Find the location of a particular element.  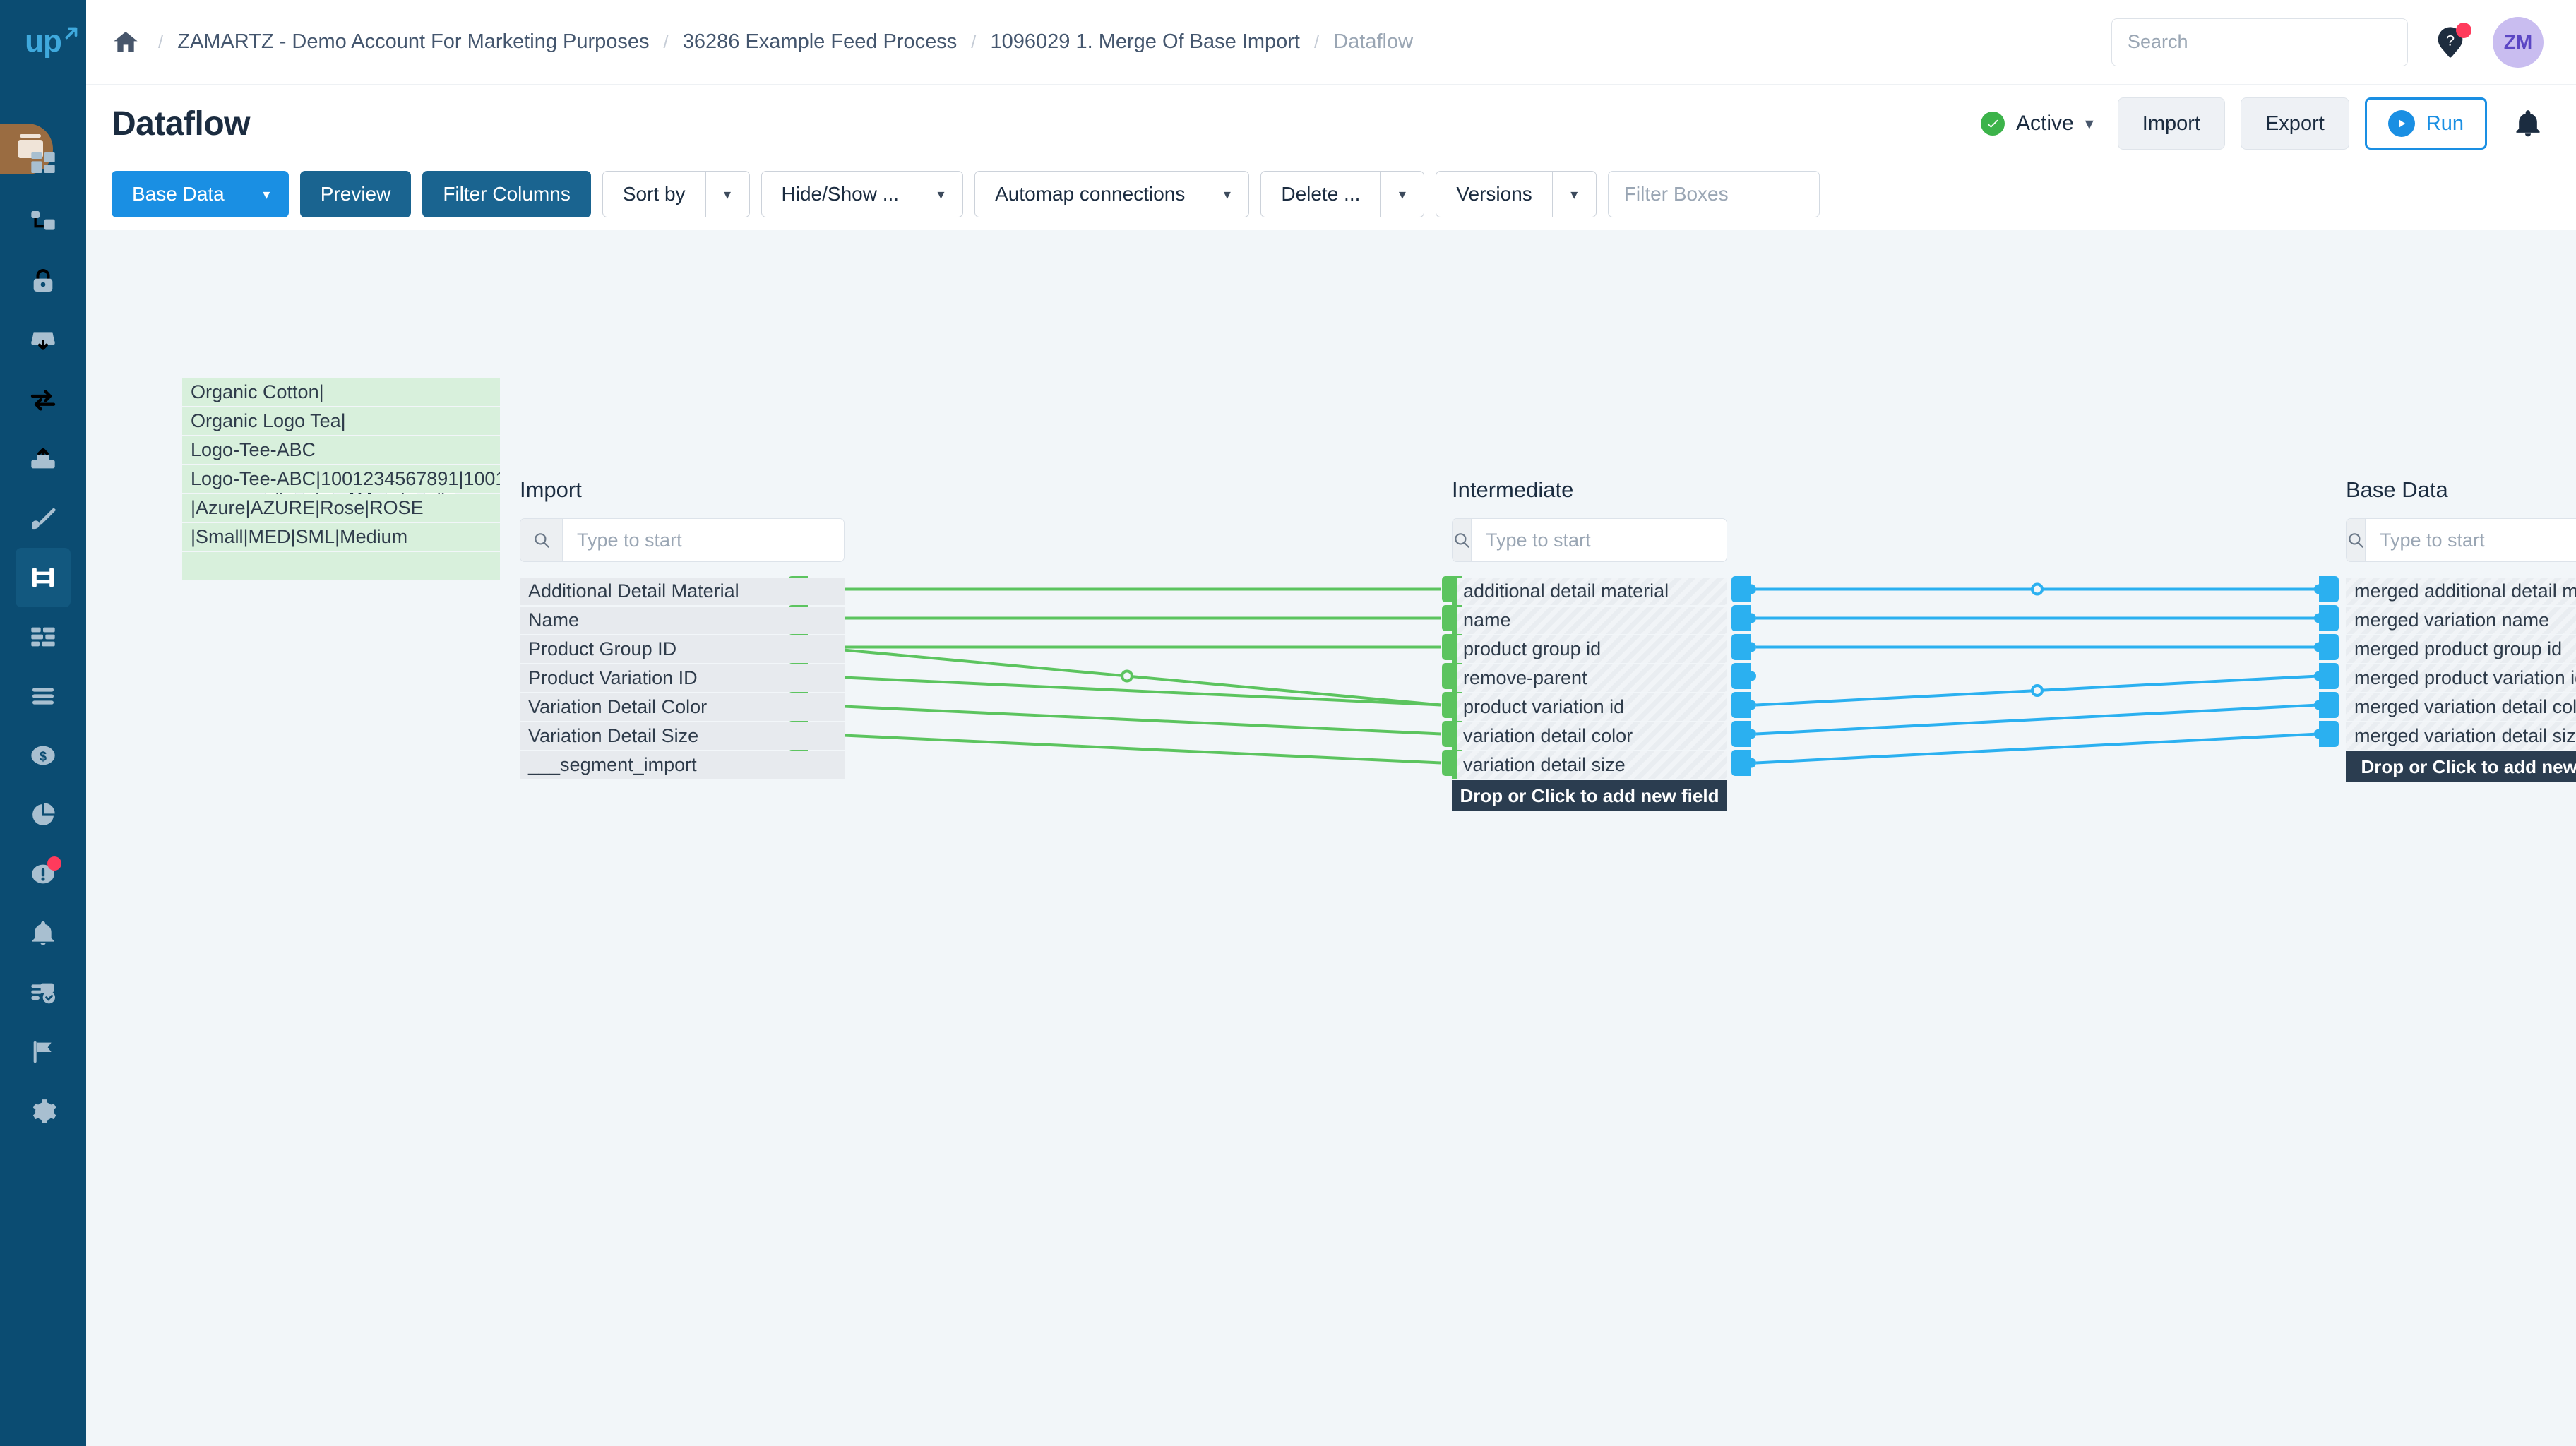

sidebar-item-notifications is located at coordinates (43, 933).